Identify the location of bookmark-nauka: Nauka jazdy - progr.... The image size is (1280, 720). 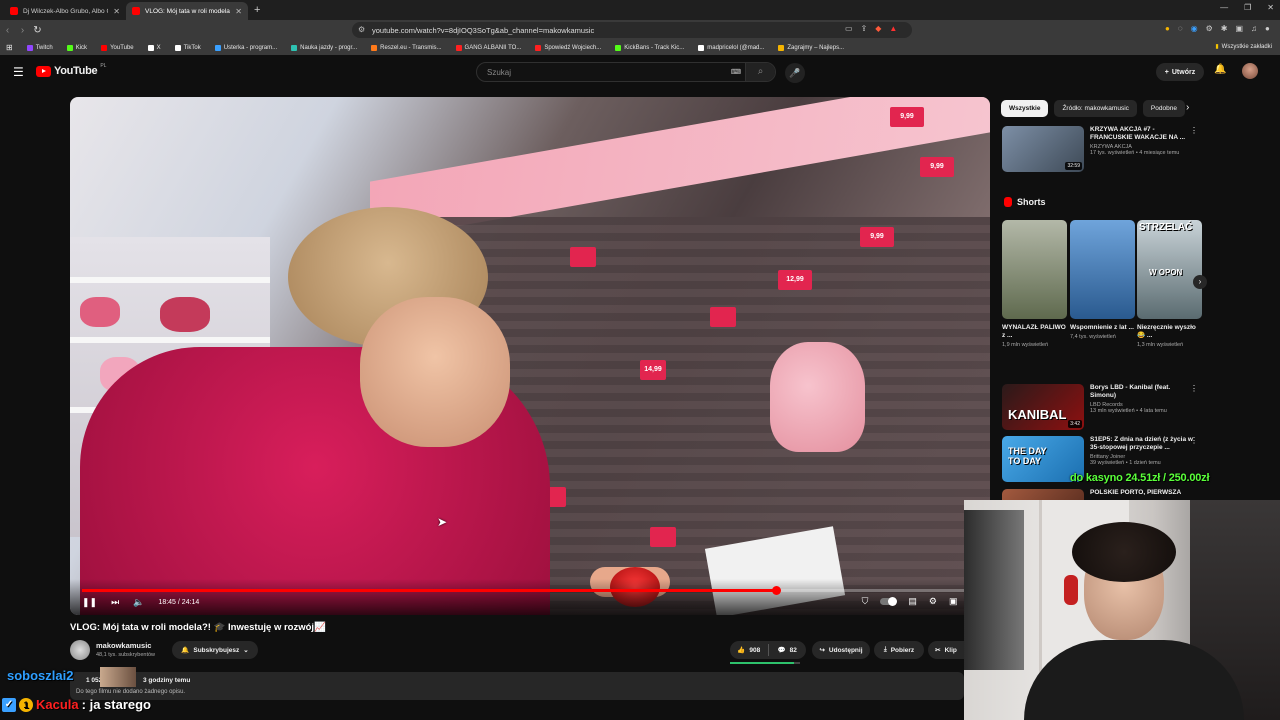
(324, 47).